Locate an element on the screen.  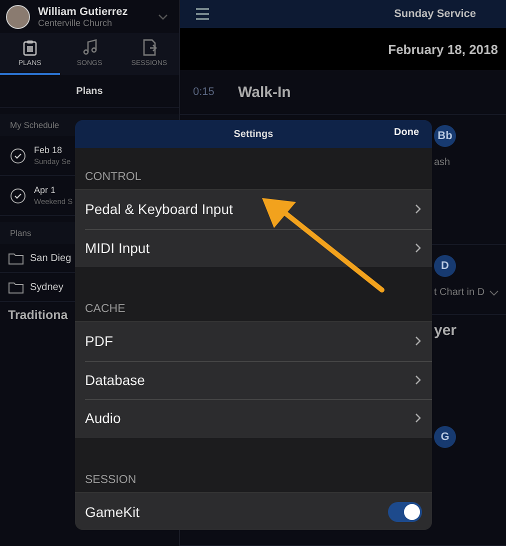
settings-row: Database is located at coordinates (253, 379).